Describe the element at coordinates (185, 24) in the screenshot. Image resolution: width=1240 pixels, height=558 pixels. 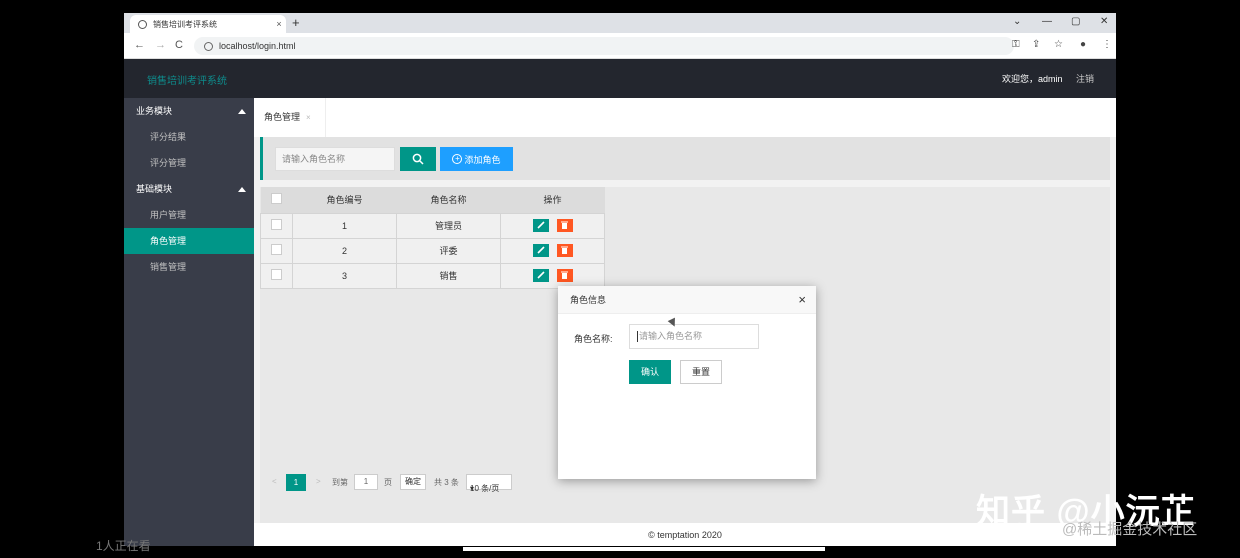
I see `browser-tab-title: 销售培训考评系统` at that location.